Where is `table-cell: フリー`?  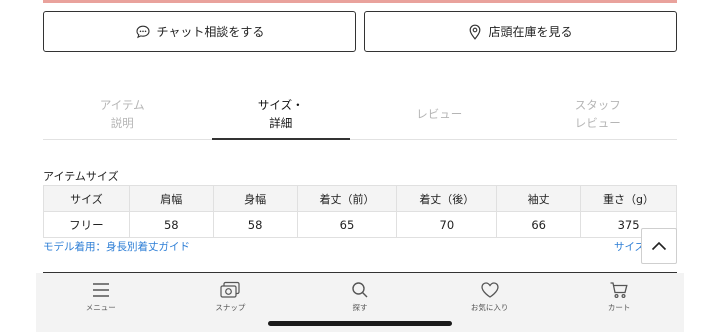 table-cell: フリー is located at coordinates (86, 224).